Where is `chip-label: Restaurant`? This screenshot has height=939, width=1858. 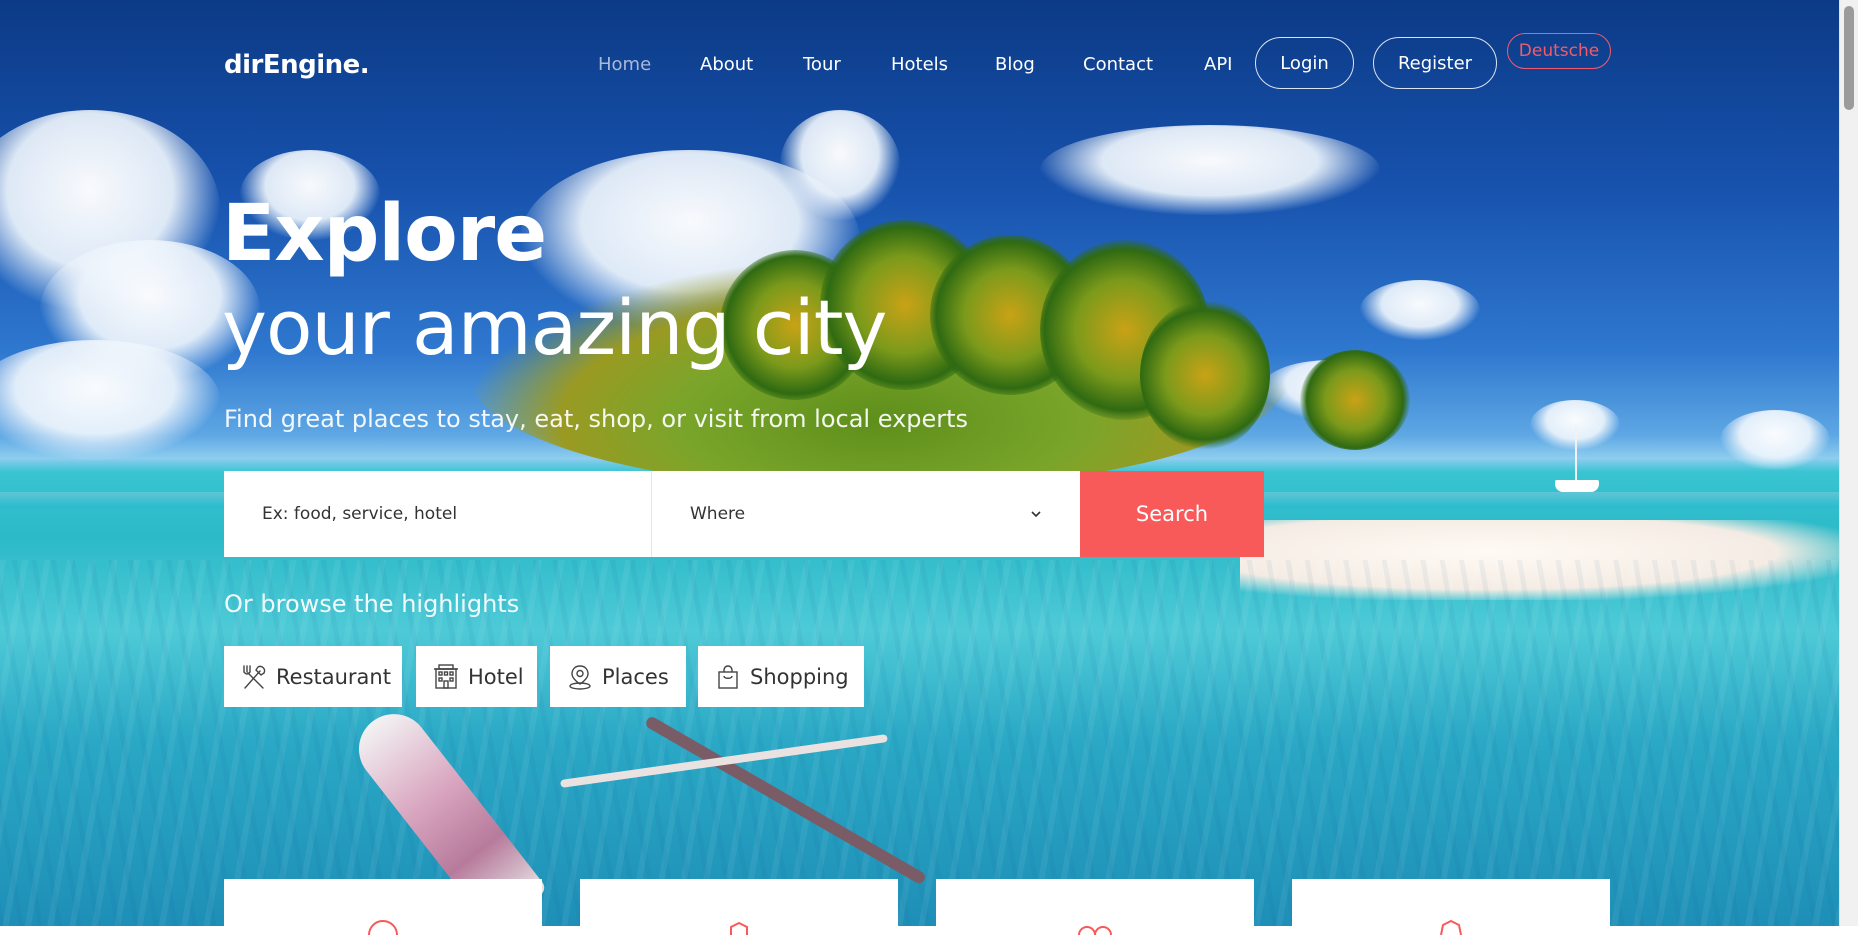
chip-label: Restaurant is located at coordinates (333, 676).